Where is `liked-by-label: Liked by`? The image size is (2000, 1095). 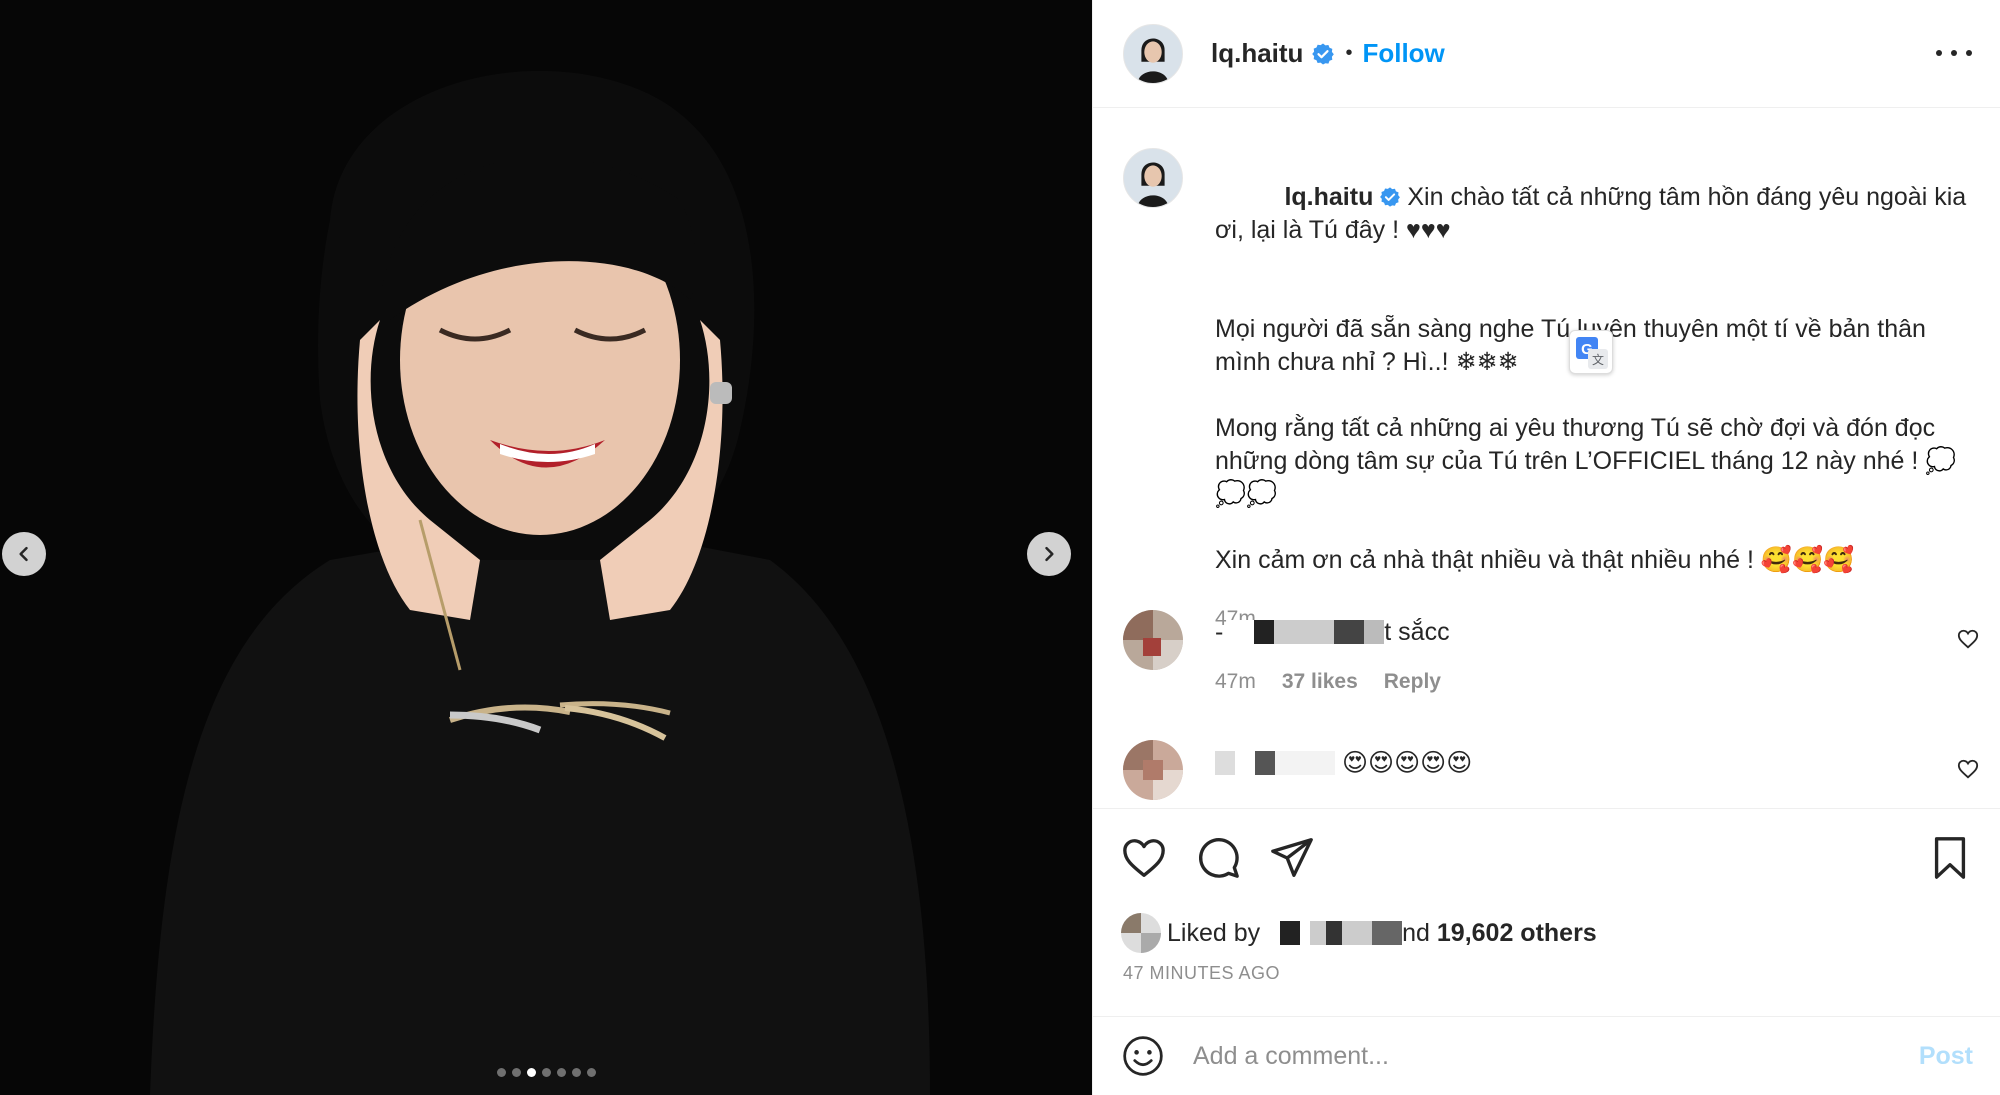 liked-by-label: Liked by is located at coordinates (1214, 932).